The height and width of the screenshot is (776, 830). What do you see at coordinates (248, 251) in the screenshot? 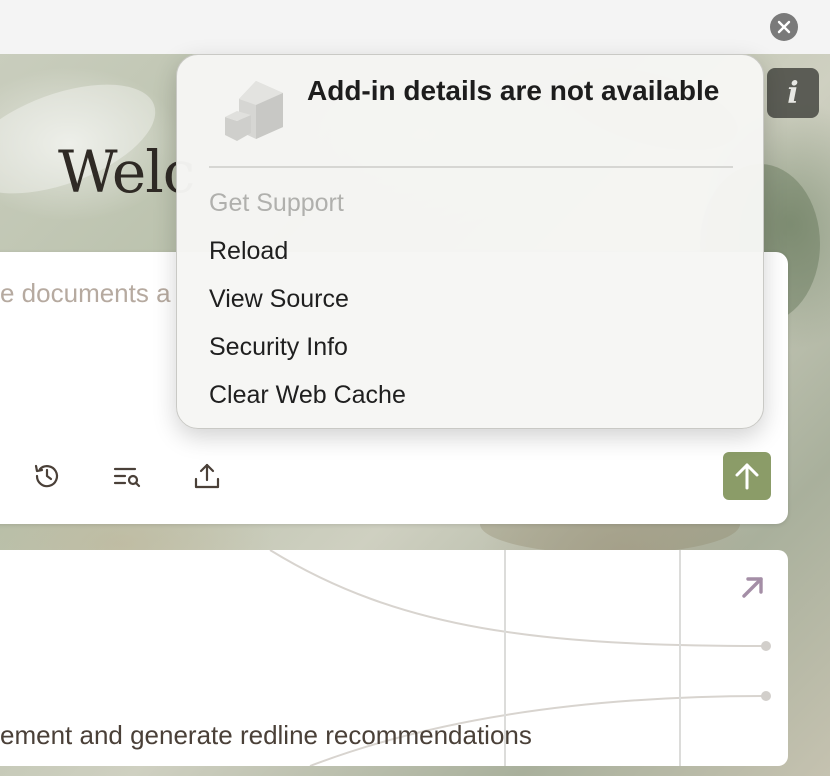
I see `menu-item-reload: Reload` at bounding box center [248, 251].